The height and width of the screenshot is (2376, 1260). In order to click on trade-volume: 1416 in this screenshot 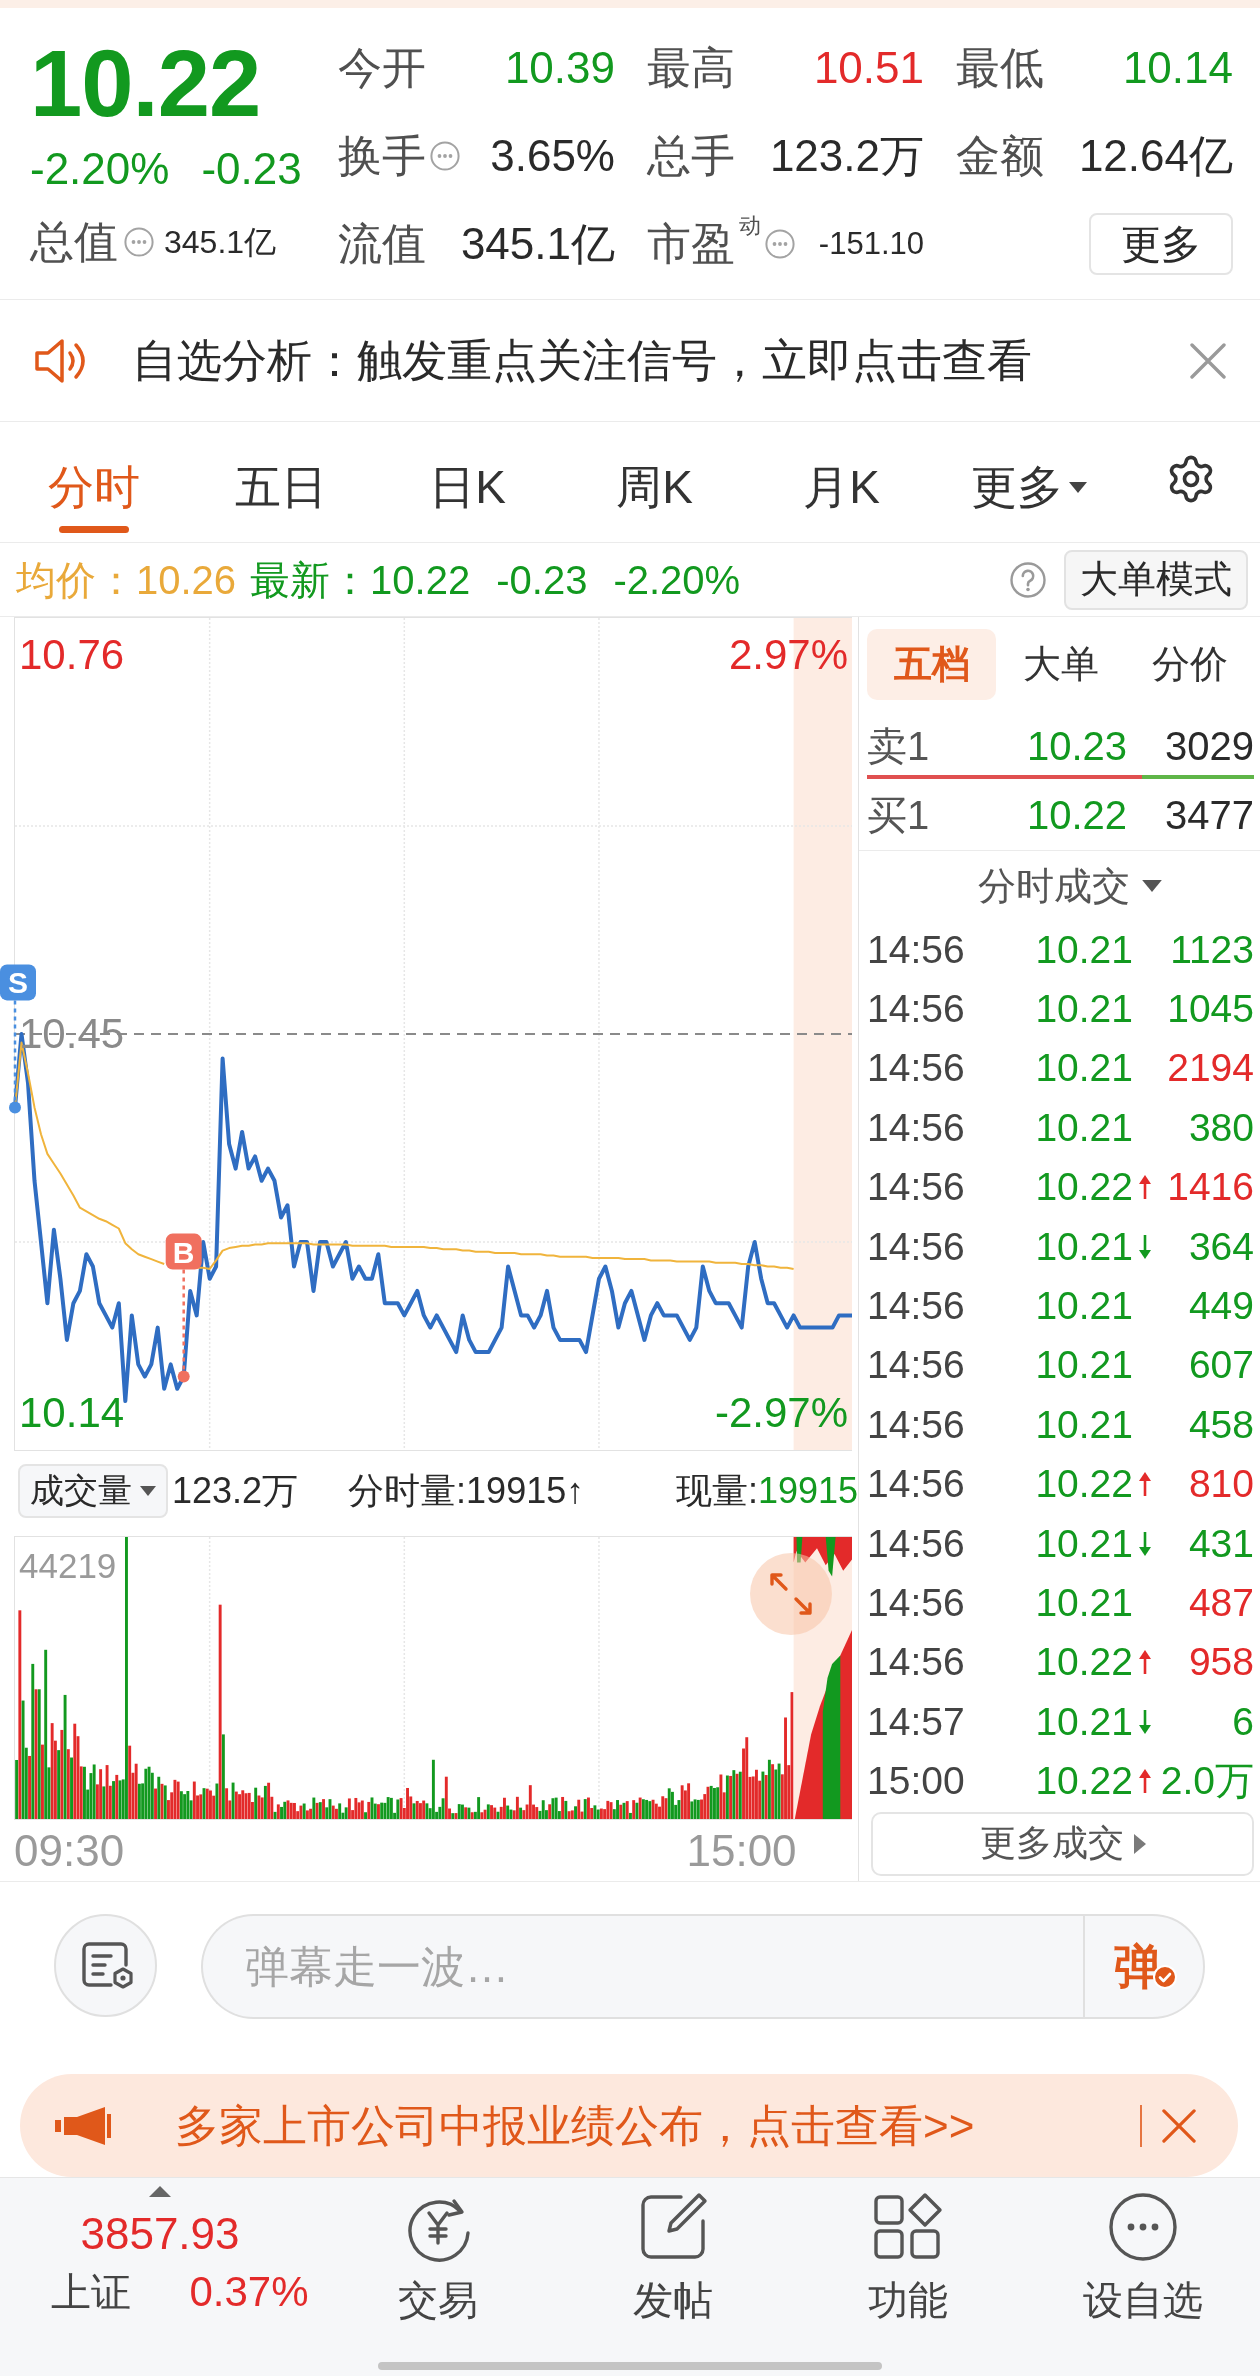, I will do `click(1210, 1187)`.